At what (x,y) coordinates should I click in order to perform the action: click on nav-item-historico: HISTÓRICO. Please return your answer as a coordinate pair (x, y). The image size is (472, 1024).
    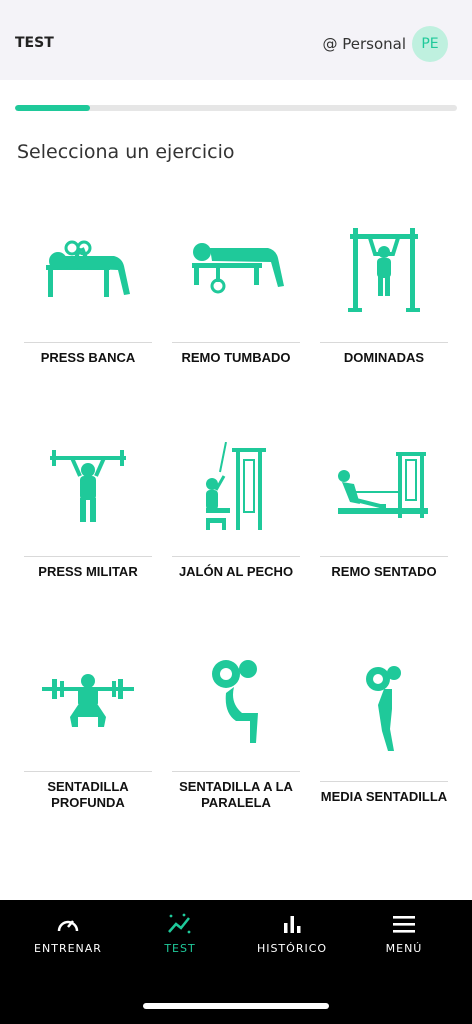
    Looking at the image, I should click on (292, 933).